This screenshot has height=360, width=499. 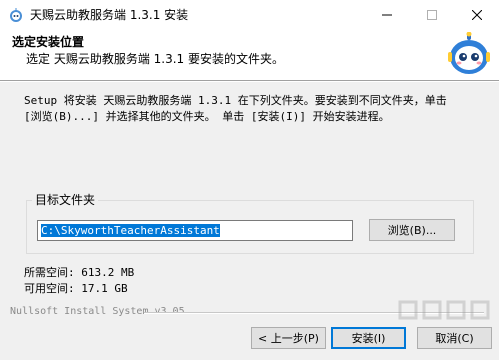 What do you see at coordinates (469, 53) in the screenshot?
I see `robot-mascot-icon` at bounding box center [469, 53].